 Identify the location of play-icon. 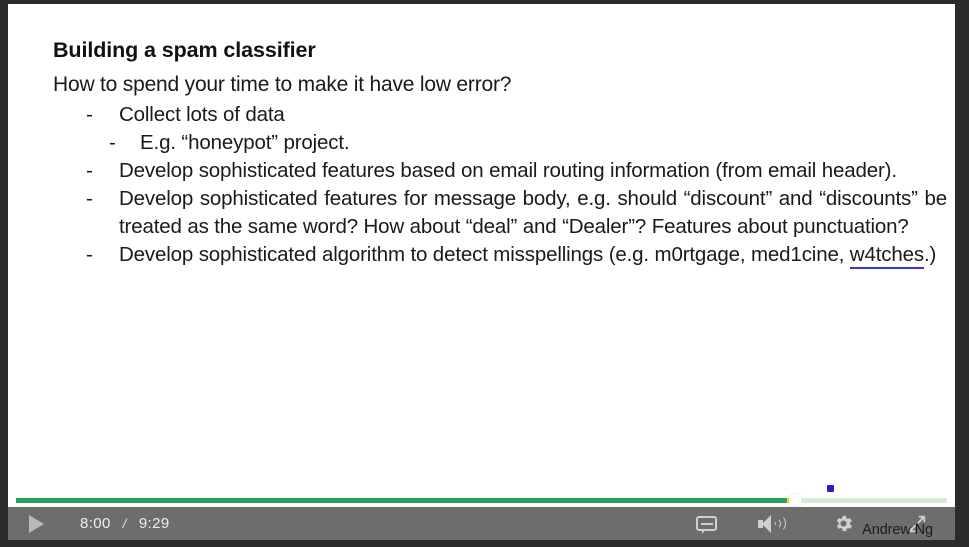
(36, 523).